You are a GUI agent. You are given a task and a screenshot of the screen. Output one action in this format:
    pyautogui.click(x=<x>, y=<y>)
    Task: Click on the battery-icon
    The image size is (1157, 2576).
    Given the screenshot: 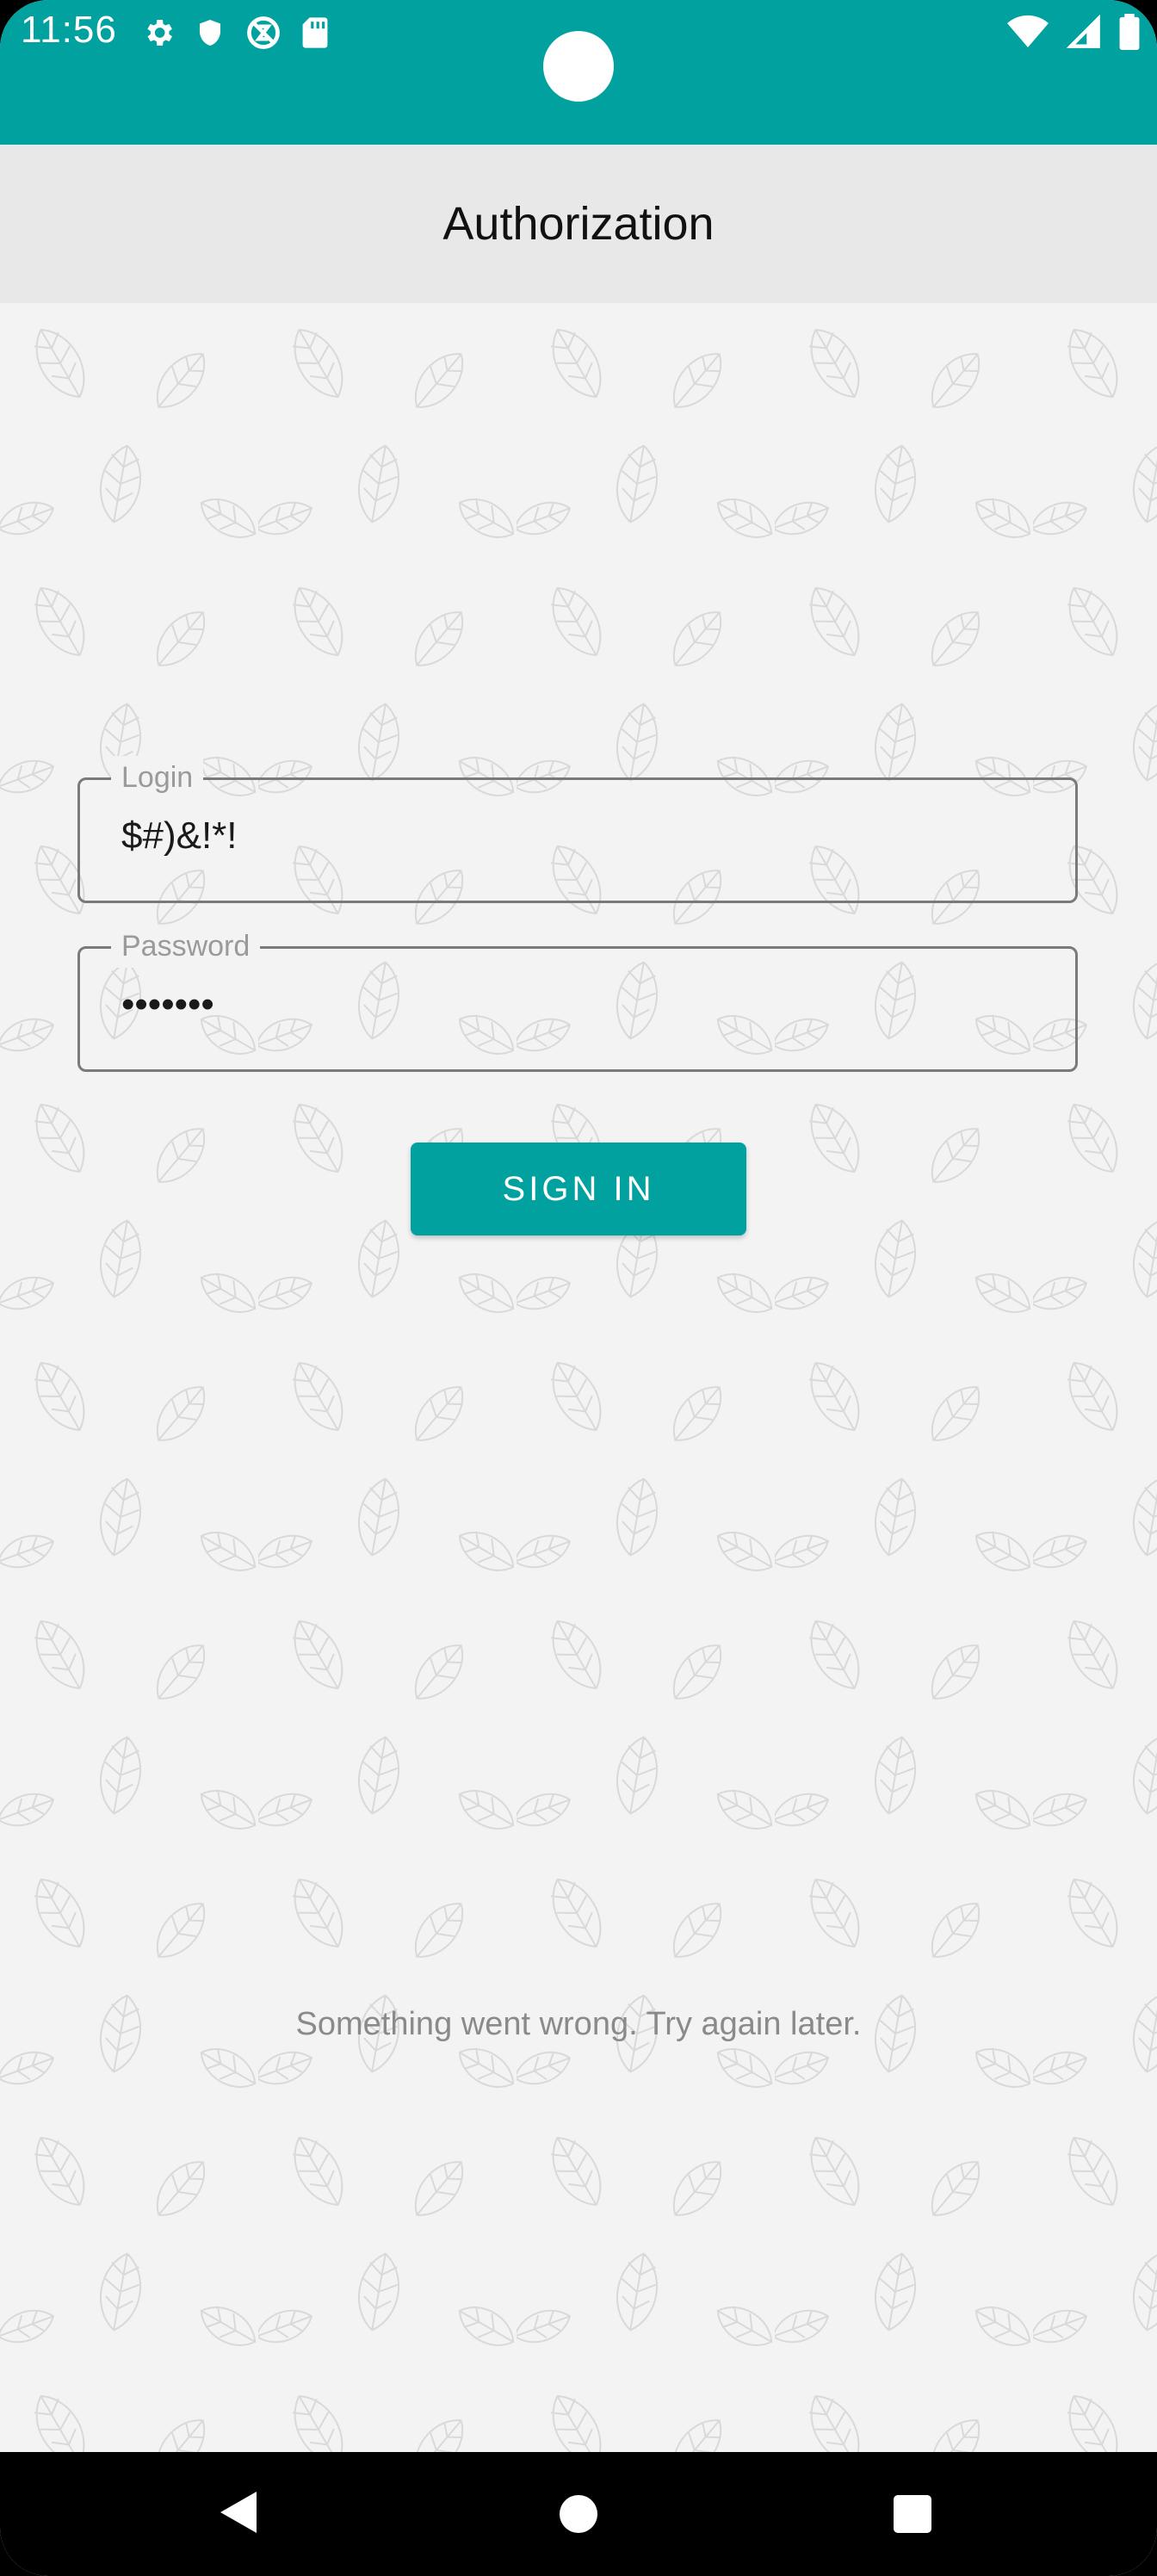 What is the action you would take?
    pyautogui.click(x=1130, y=32)
    